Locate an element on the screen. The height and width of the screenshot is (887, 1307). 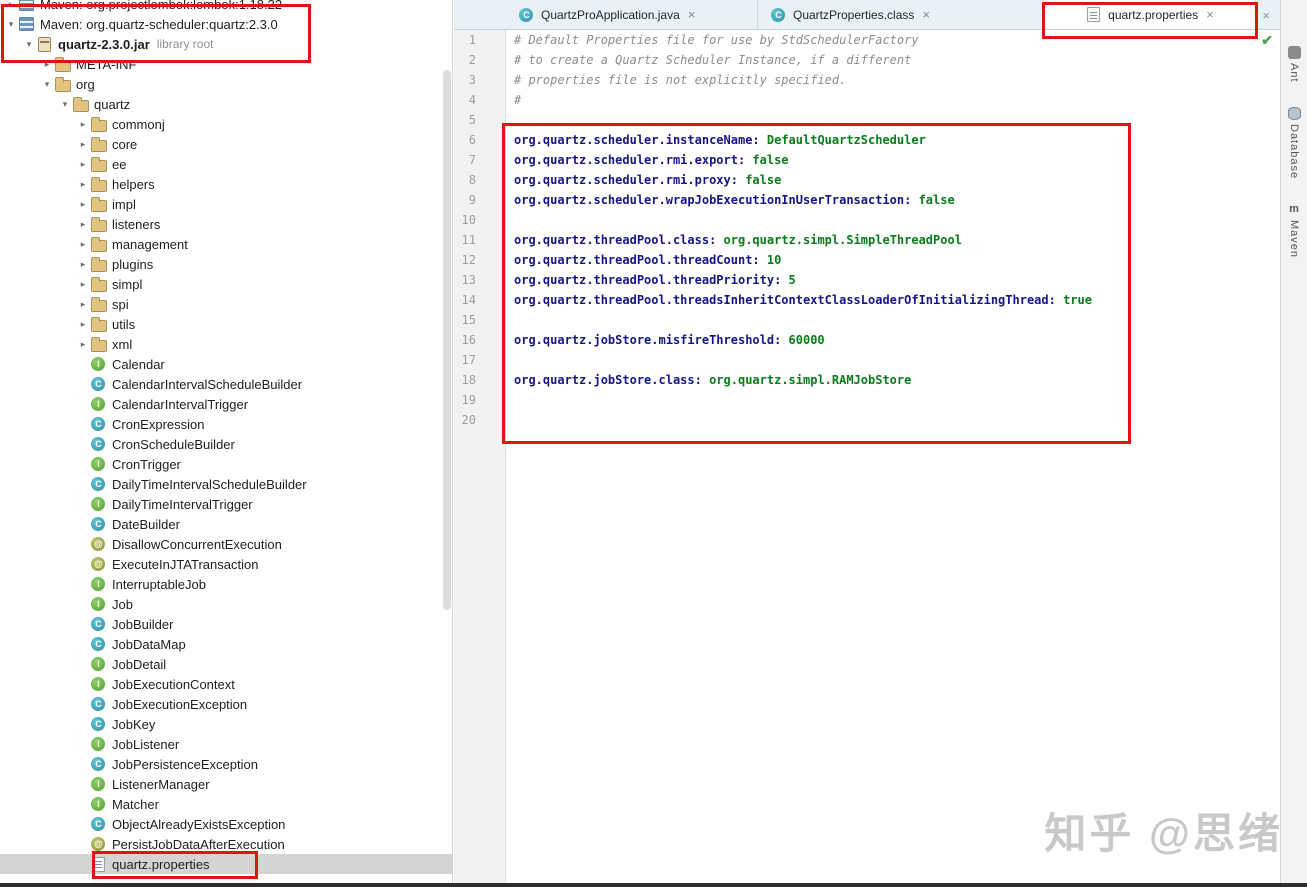
tree-item-listenermanager: I ListenerManager is located at coordinates (226, 784).